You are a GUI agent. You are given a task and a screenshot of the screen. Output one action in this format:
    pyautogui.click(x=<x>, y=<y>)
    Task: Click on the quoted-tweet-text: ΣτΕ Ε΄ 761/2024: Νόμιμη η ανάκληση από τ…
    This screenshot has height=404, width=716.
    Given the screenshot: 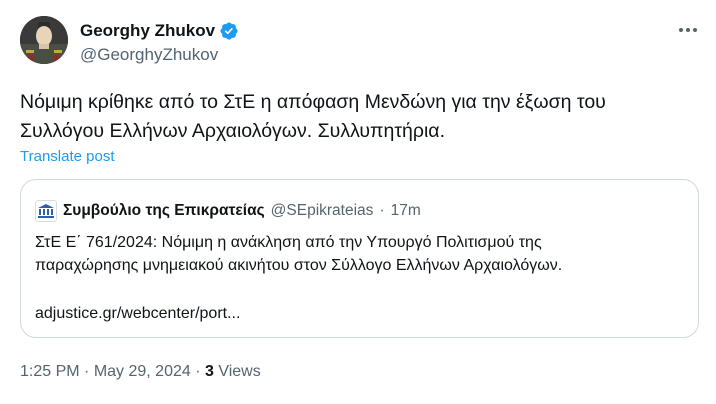 What is the action you would take?
    pyautogui.click(x=355, y=254)
    